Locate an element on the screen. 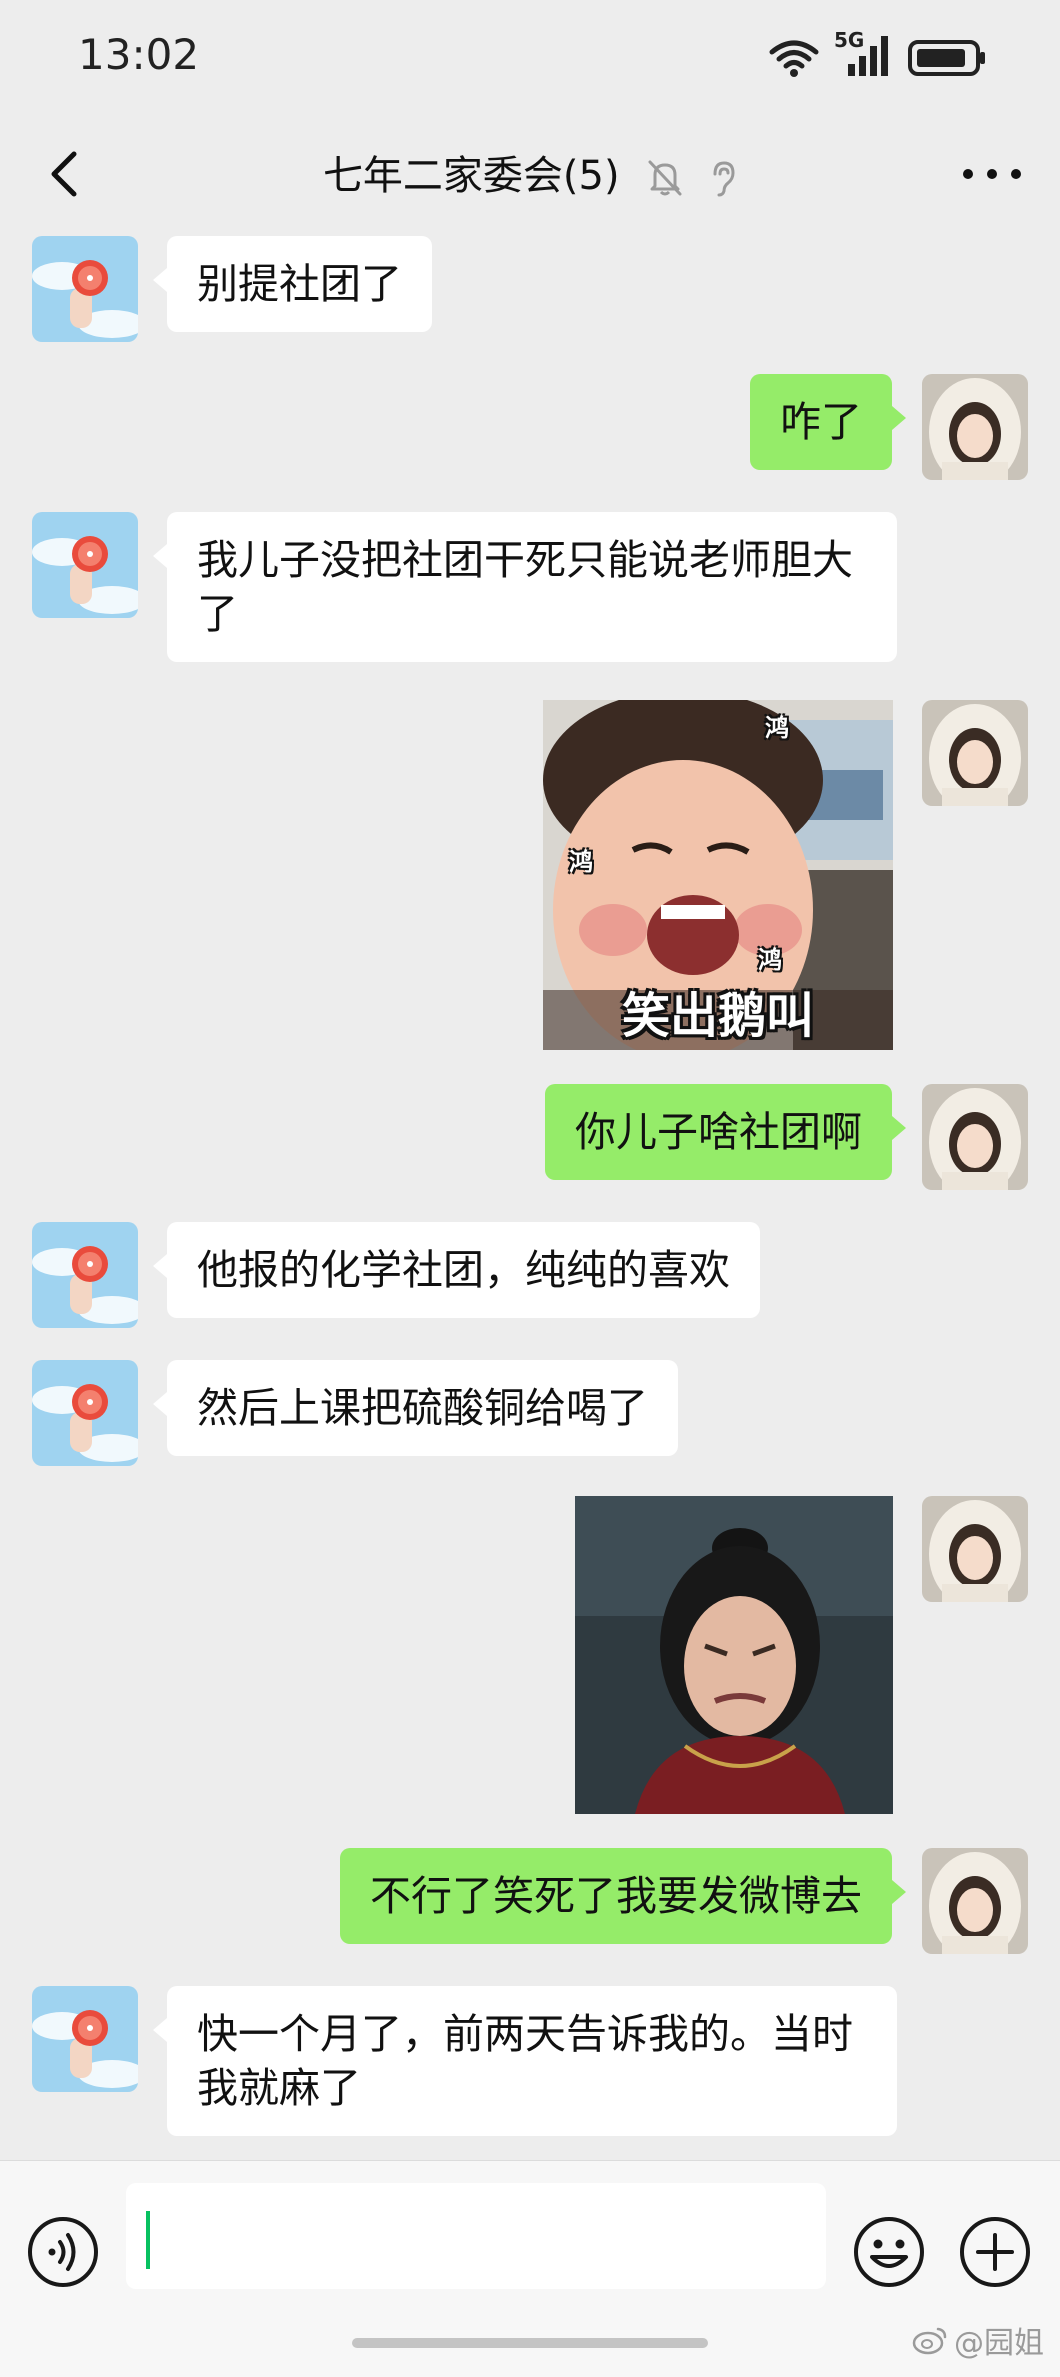 This screenshot has height=2377, width=1060. chat-title: 七年二家委会(5) is located at coordinates (471, 176).